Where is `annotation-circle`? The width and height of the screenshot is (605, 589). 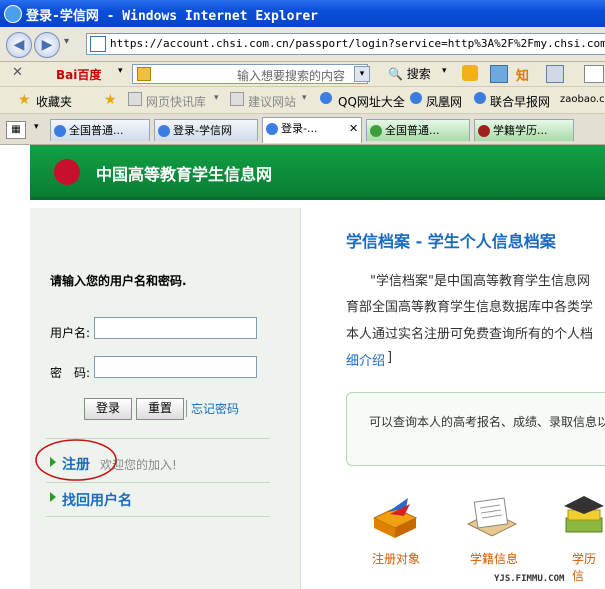 annotation-circle is located at coordinates (76, 460).